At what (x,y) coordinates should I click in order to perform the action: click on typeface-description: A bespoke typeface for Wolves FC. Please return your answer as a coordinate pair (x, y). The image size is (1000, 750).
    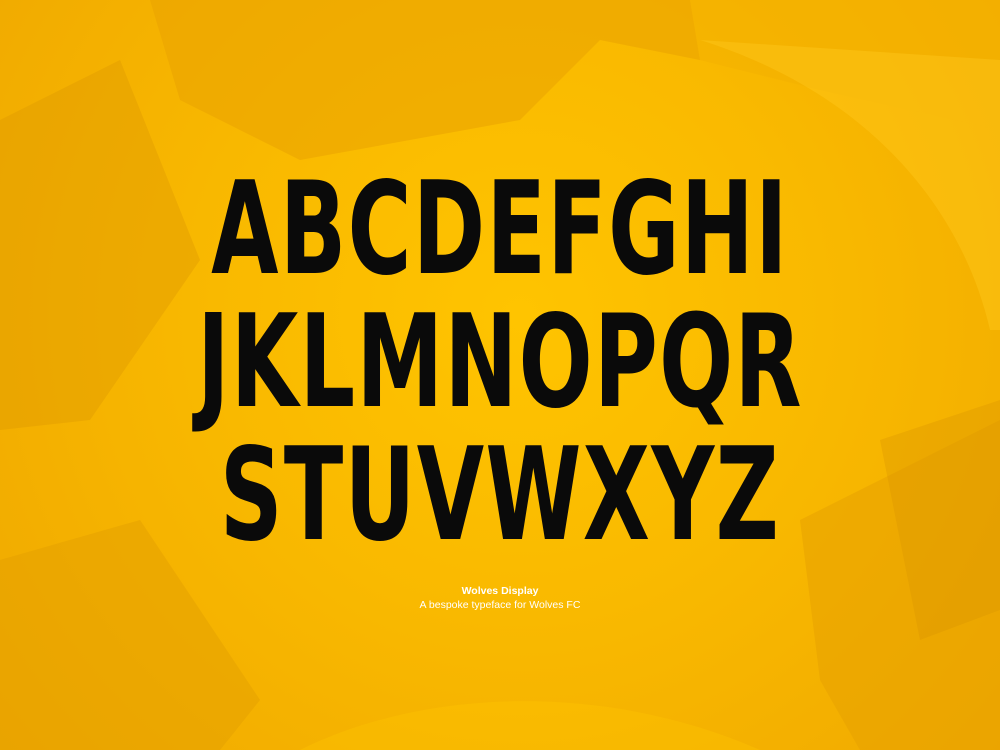
    Looking at the image, I should click on (500, 605).